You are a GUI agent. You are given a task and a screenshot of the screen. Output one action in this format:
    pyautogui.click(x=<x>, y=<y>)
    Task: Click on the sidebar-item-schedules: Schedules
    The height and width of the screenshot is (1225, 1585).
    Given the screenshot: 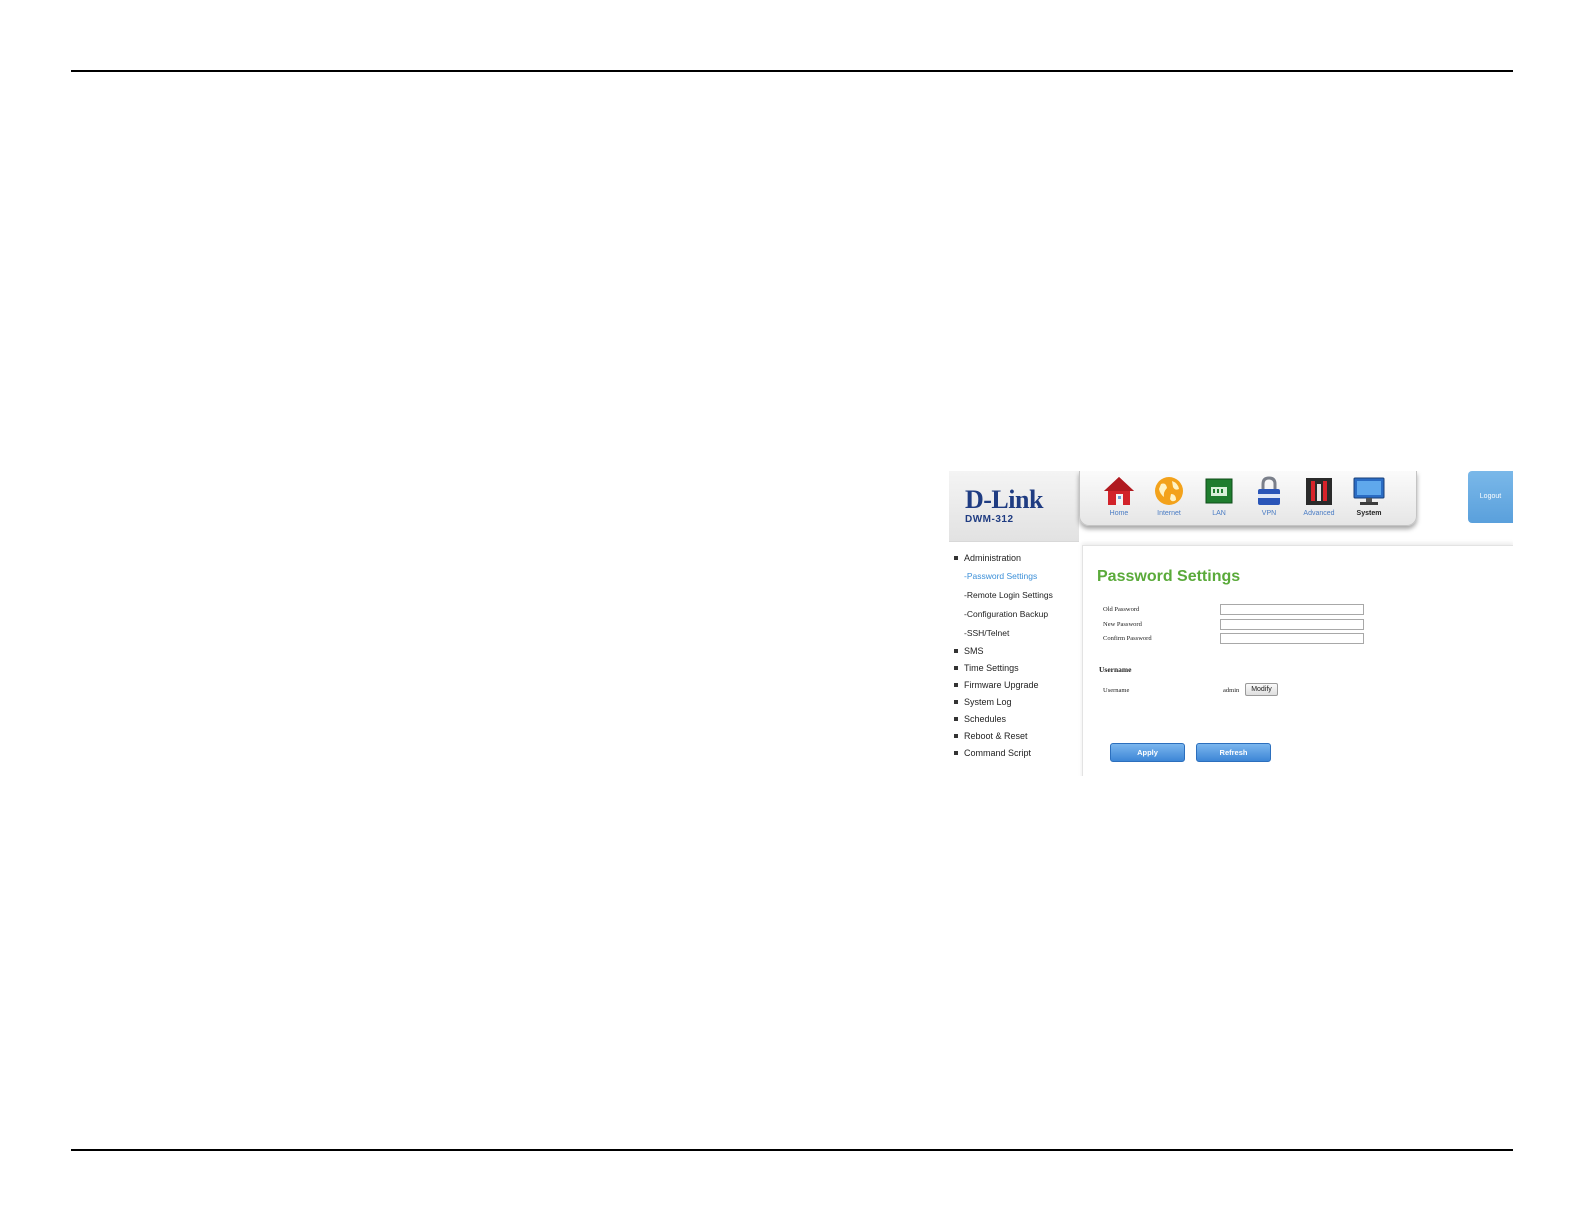 What is the action you would take?
    pyautogui.click(x=1014, y=718)
    